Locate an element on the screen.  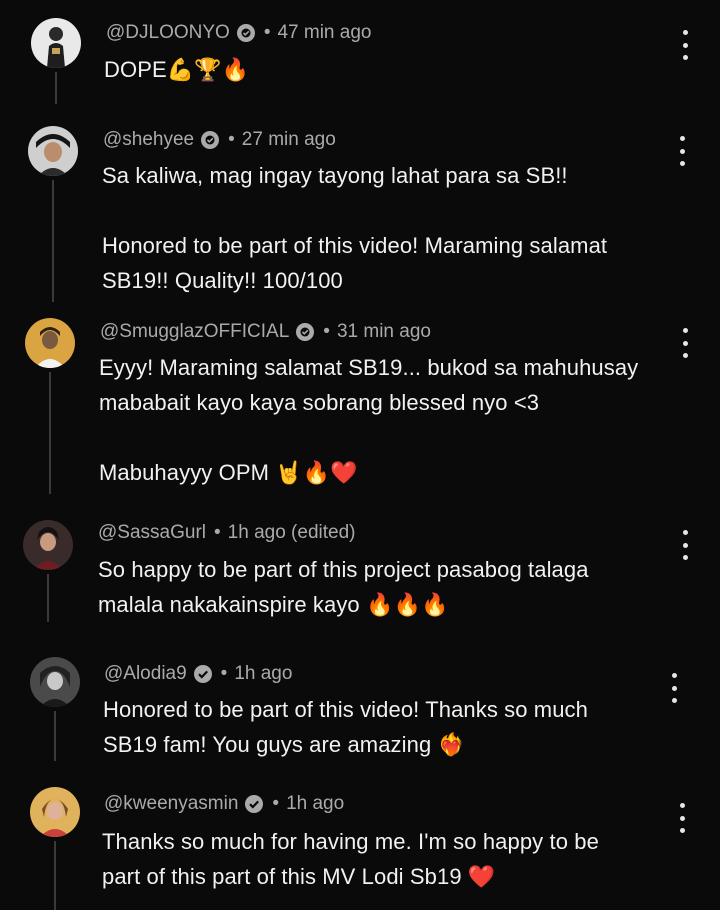
comment-meta: @SassaGurl • 1h ago (edited) is located at coordinates (226, 533).